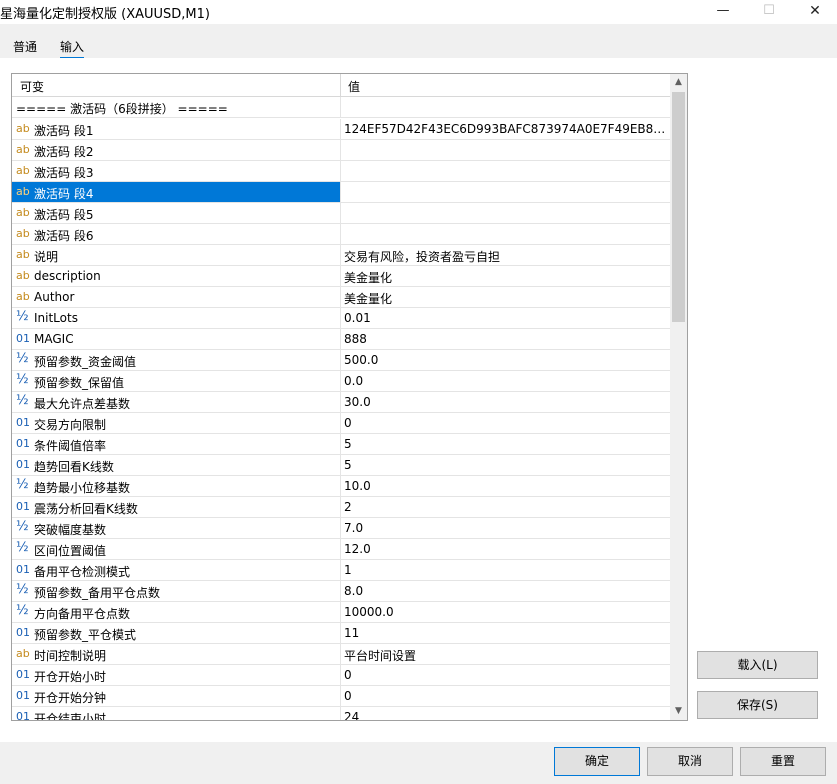  I want to click on minimize-icon: —, so click(723, 12).